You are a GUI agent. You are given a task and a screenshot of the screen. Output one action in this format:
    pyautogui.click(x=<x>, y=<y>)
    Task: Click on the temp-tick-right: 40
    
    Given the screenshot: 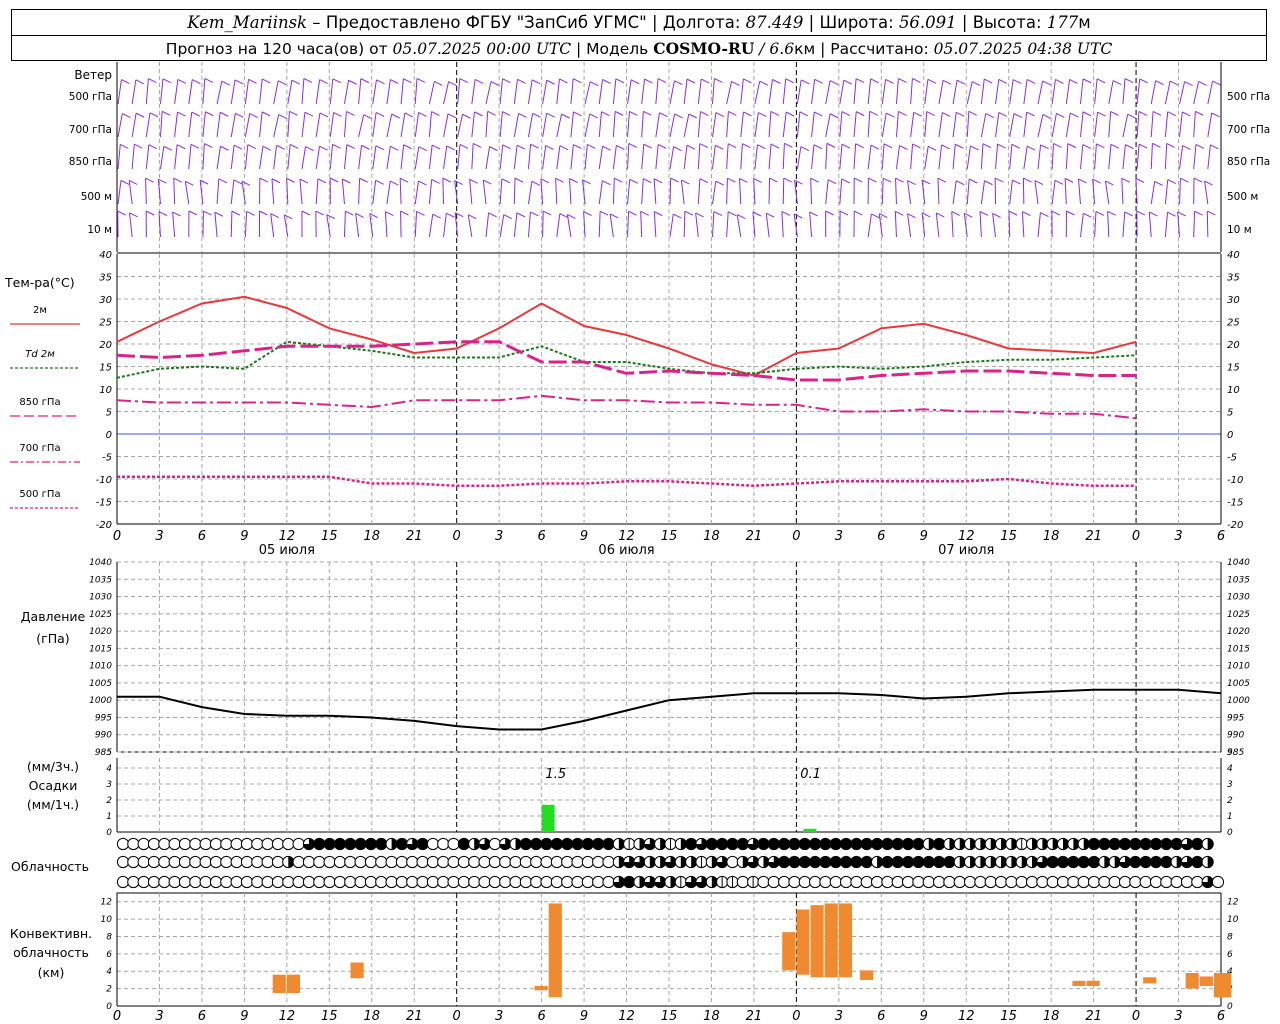 What is the action you would take?
    pyautogui.click(x=1233, y=255)
    